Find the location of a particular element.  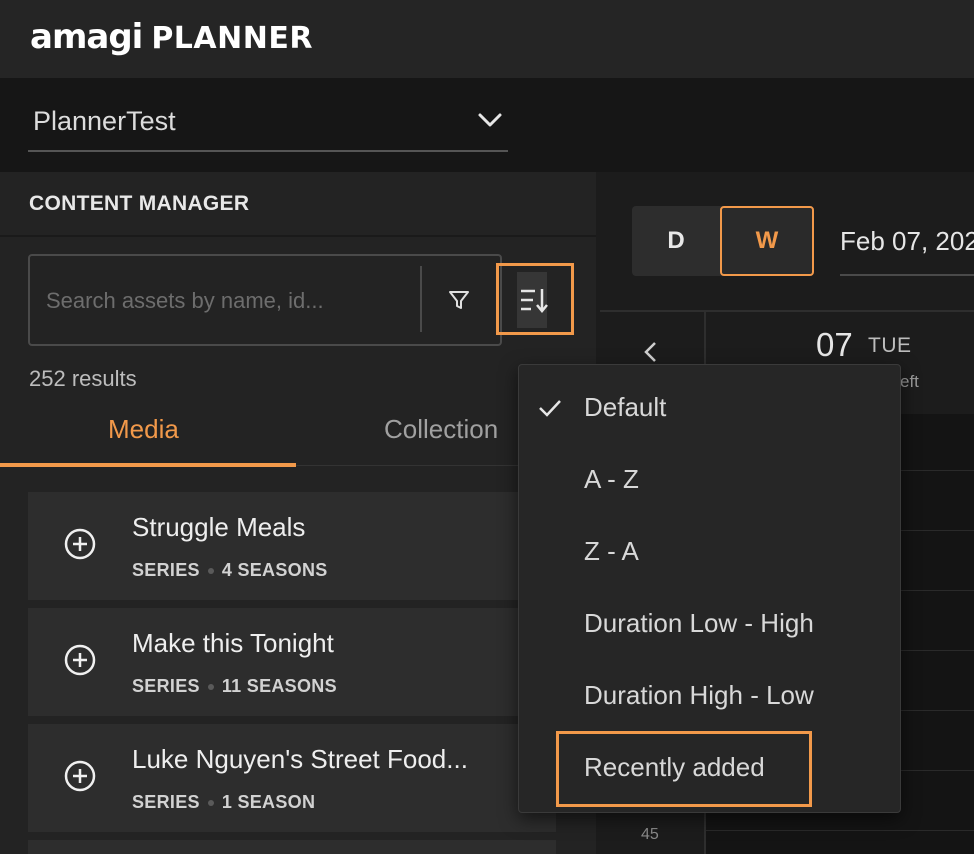

brand: amagi PLANNER is located at coordinates (171, 37).